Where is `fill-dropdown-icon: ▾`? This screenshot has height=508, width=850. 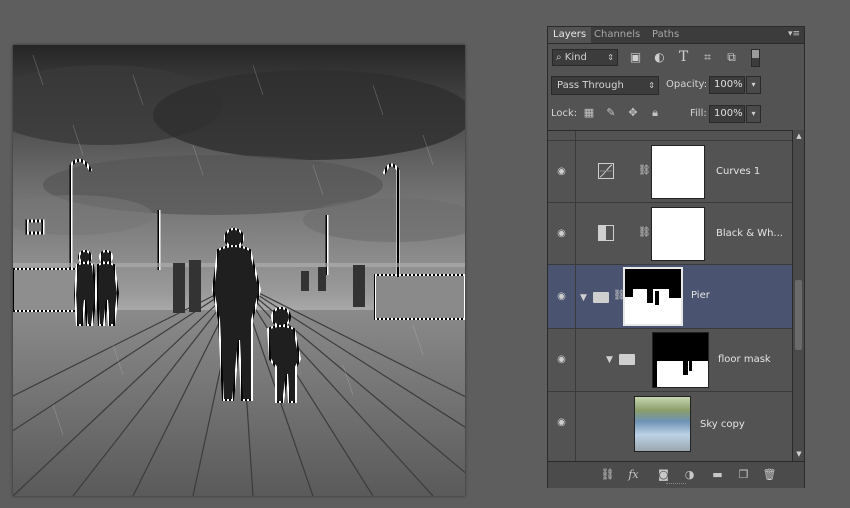 fill-dropdown-icon: ▾ is located at coordinates (753, 114).